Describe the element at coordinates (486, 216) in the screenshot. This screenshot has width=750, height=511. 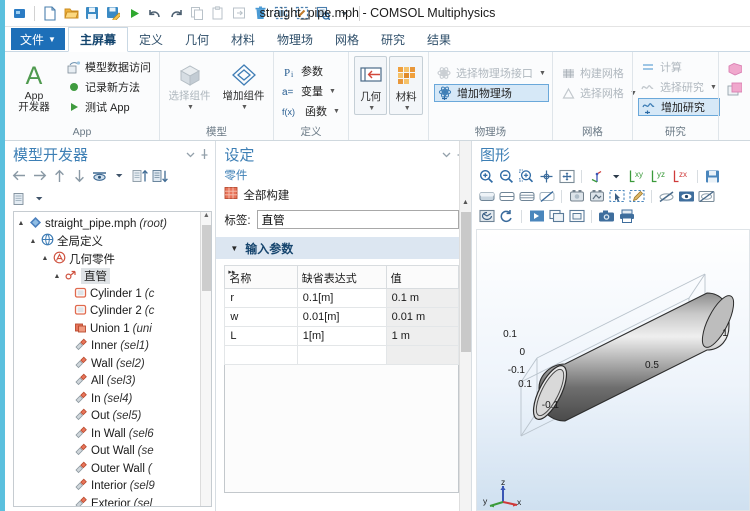
I see `reset-view-icon` at that location.